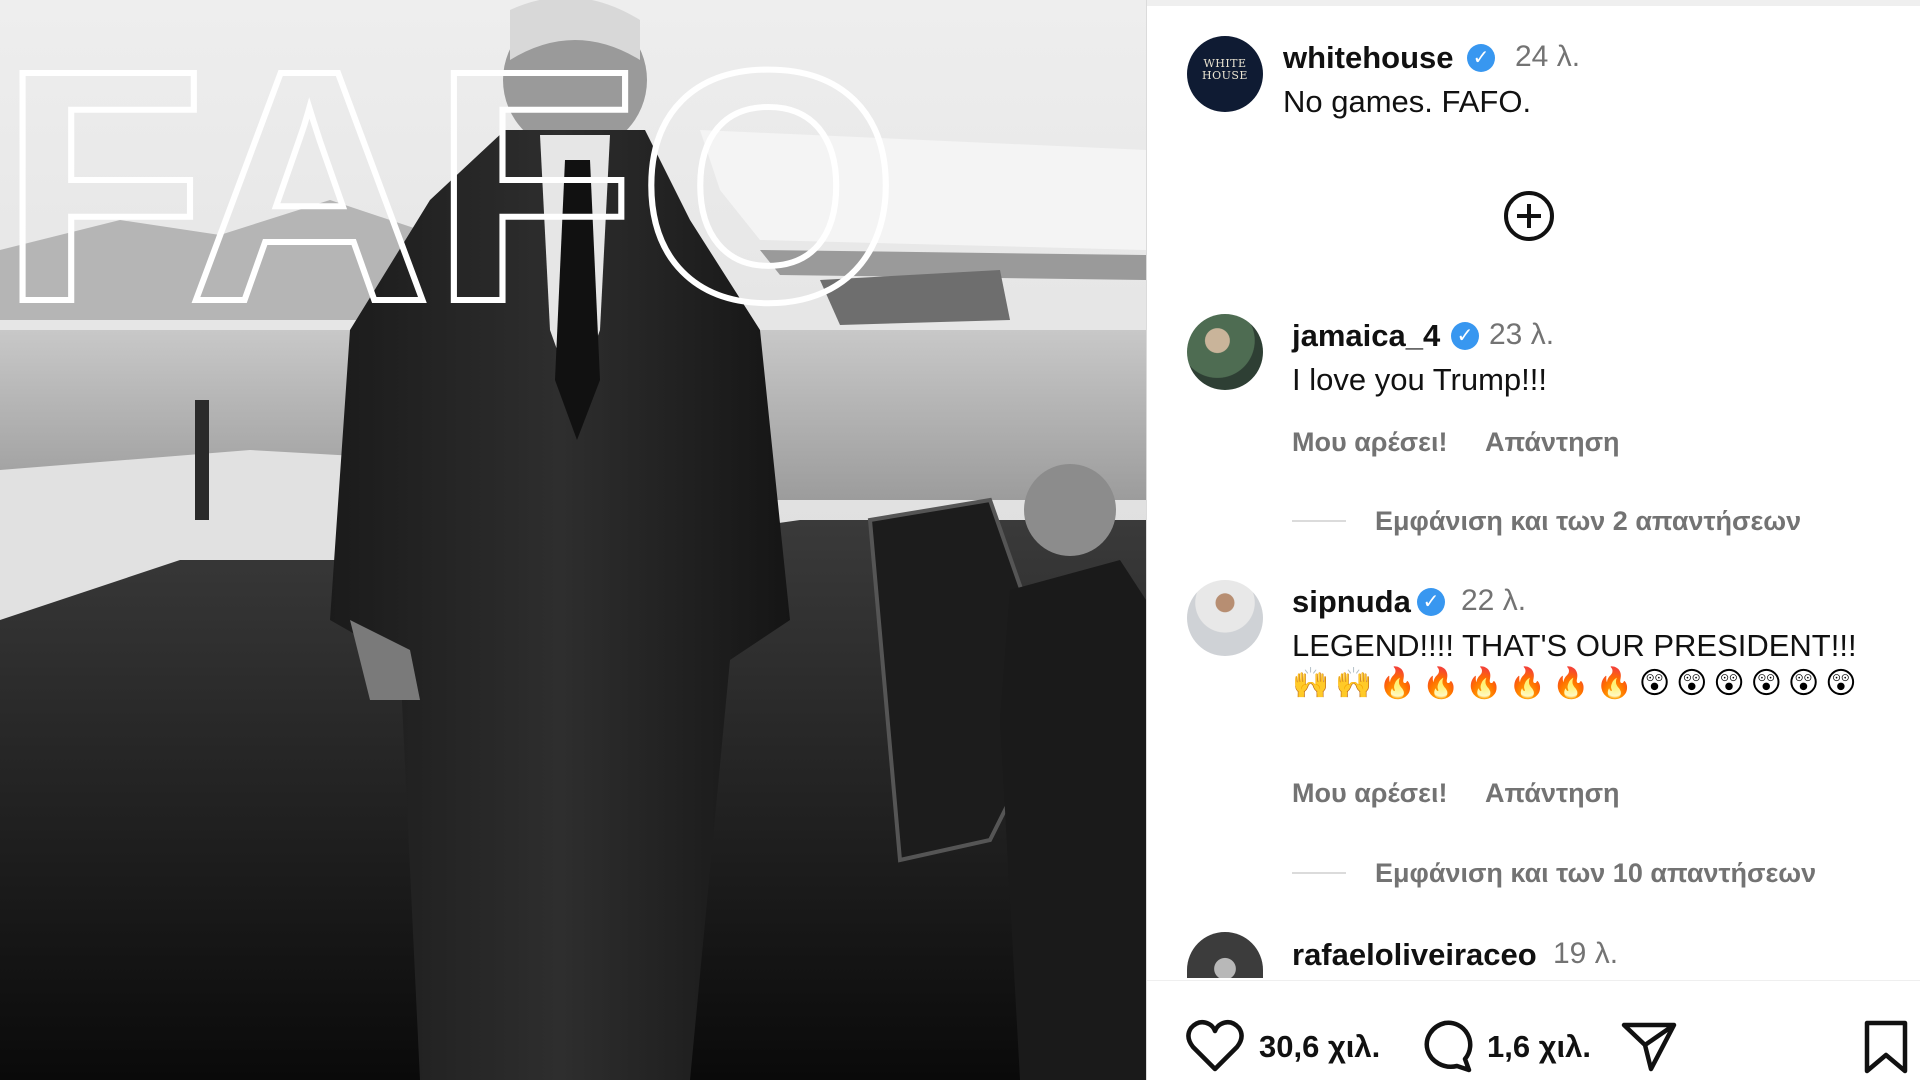  What do you see at coordinates (1533, 3) in the screenshot?
I see `panel-divider` at bounding box center [1533, 3].